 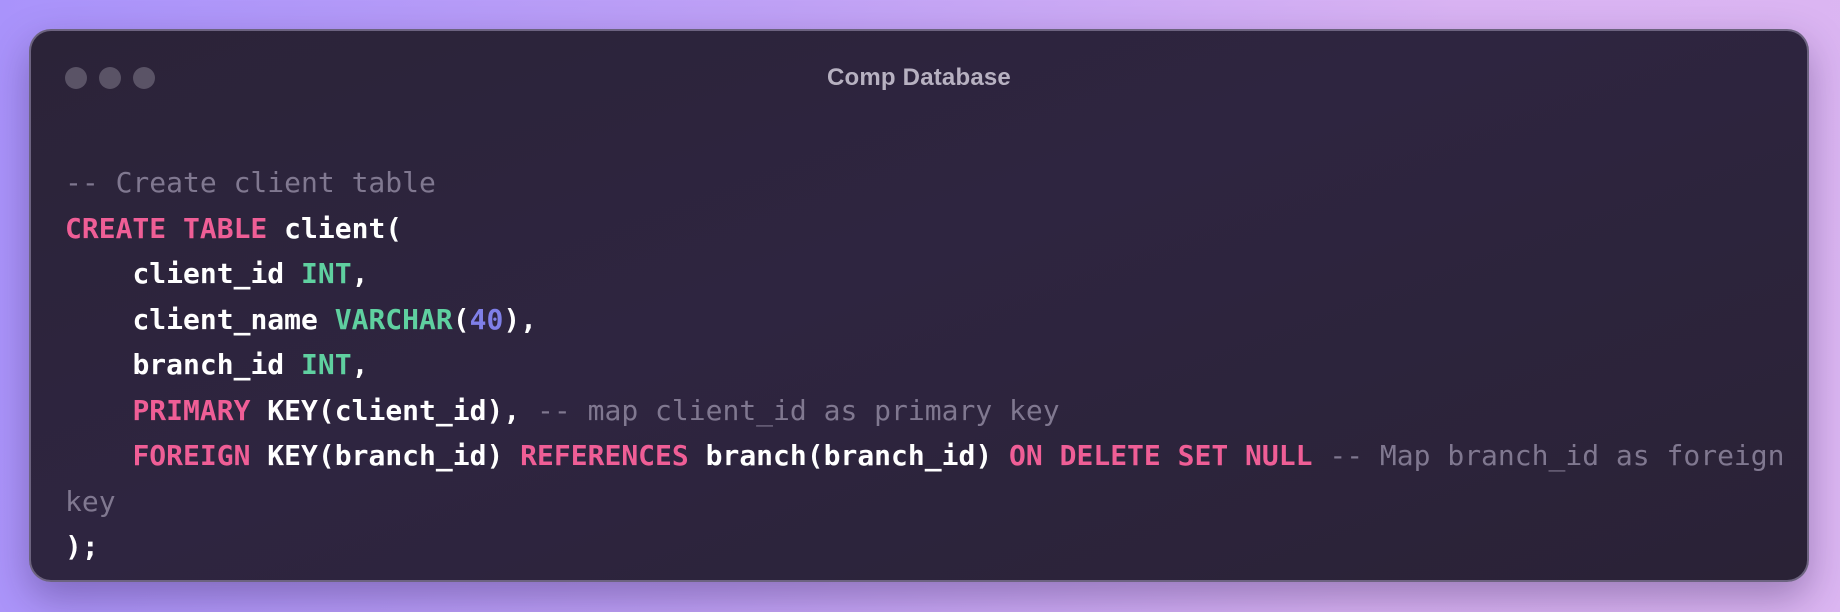 I want to click on code-token: VARCHAR, so click(x=393, y=319).